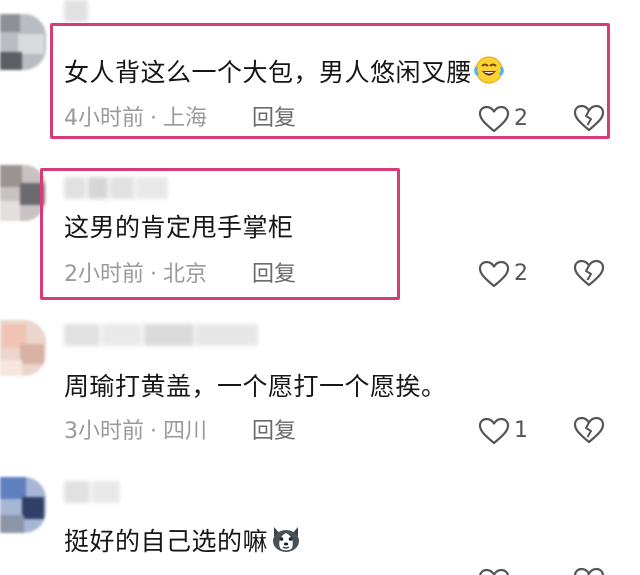 The image size is (640, 575). I want to click on location: 上海, so click(185, 118).